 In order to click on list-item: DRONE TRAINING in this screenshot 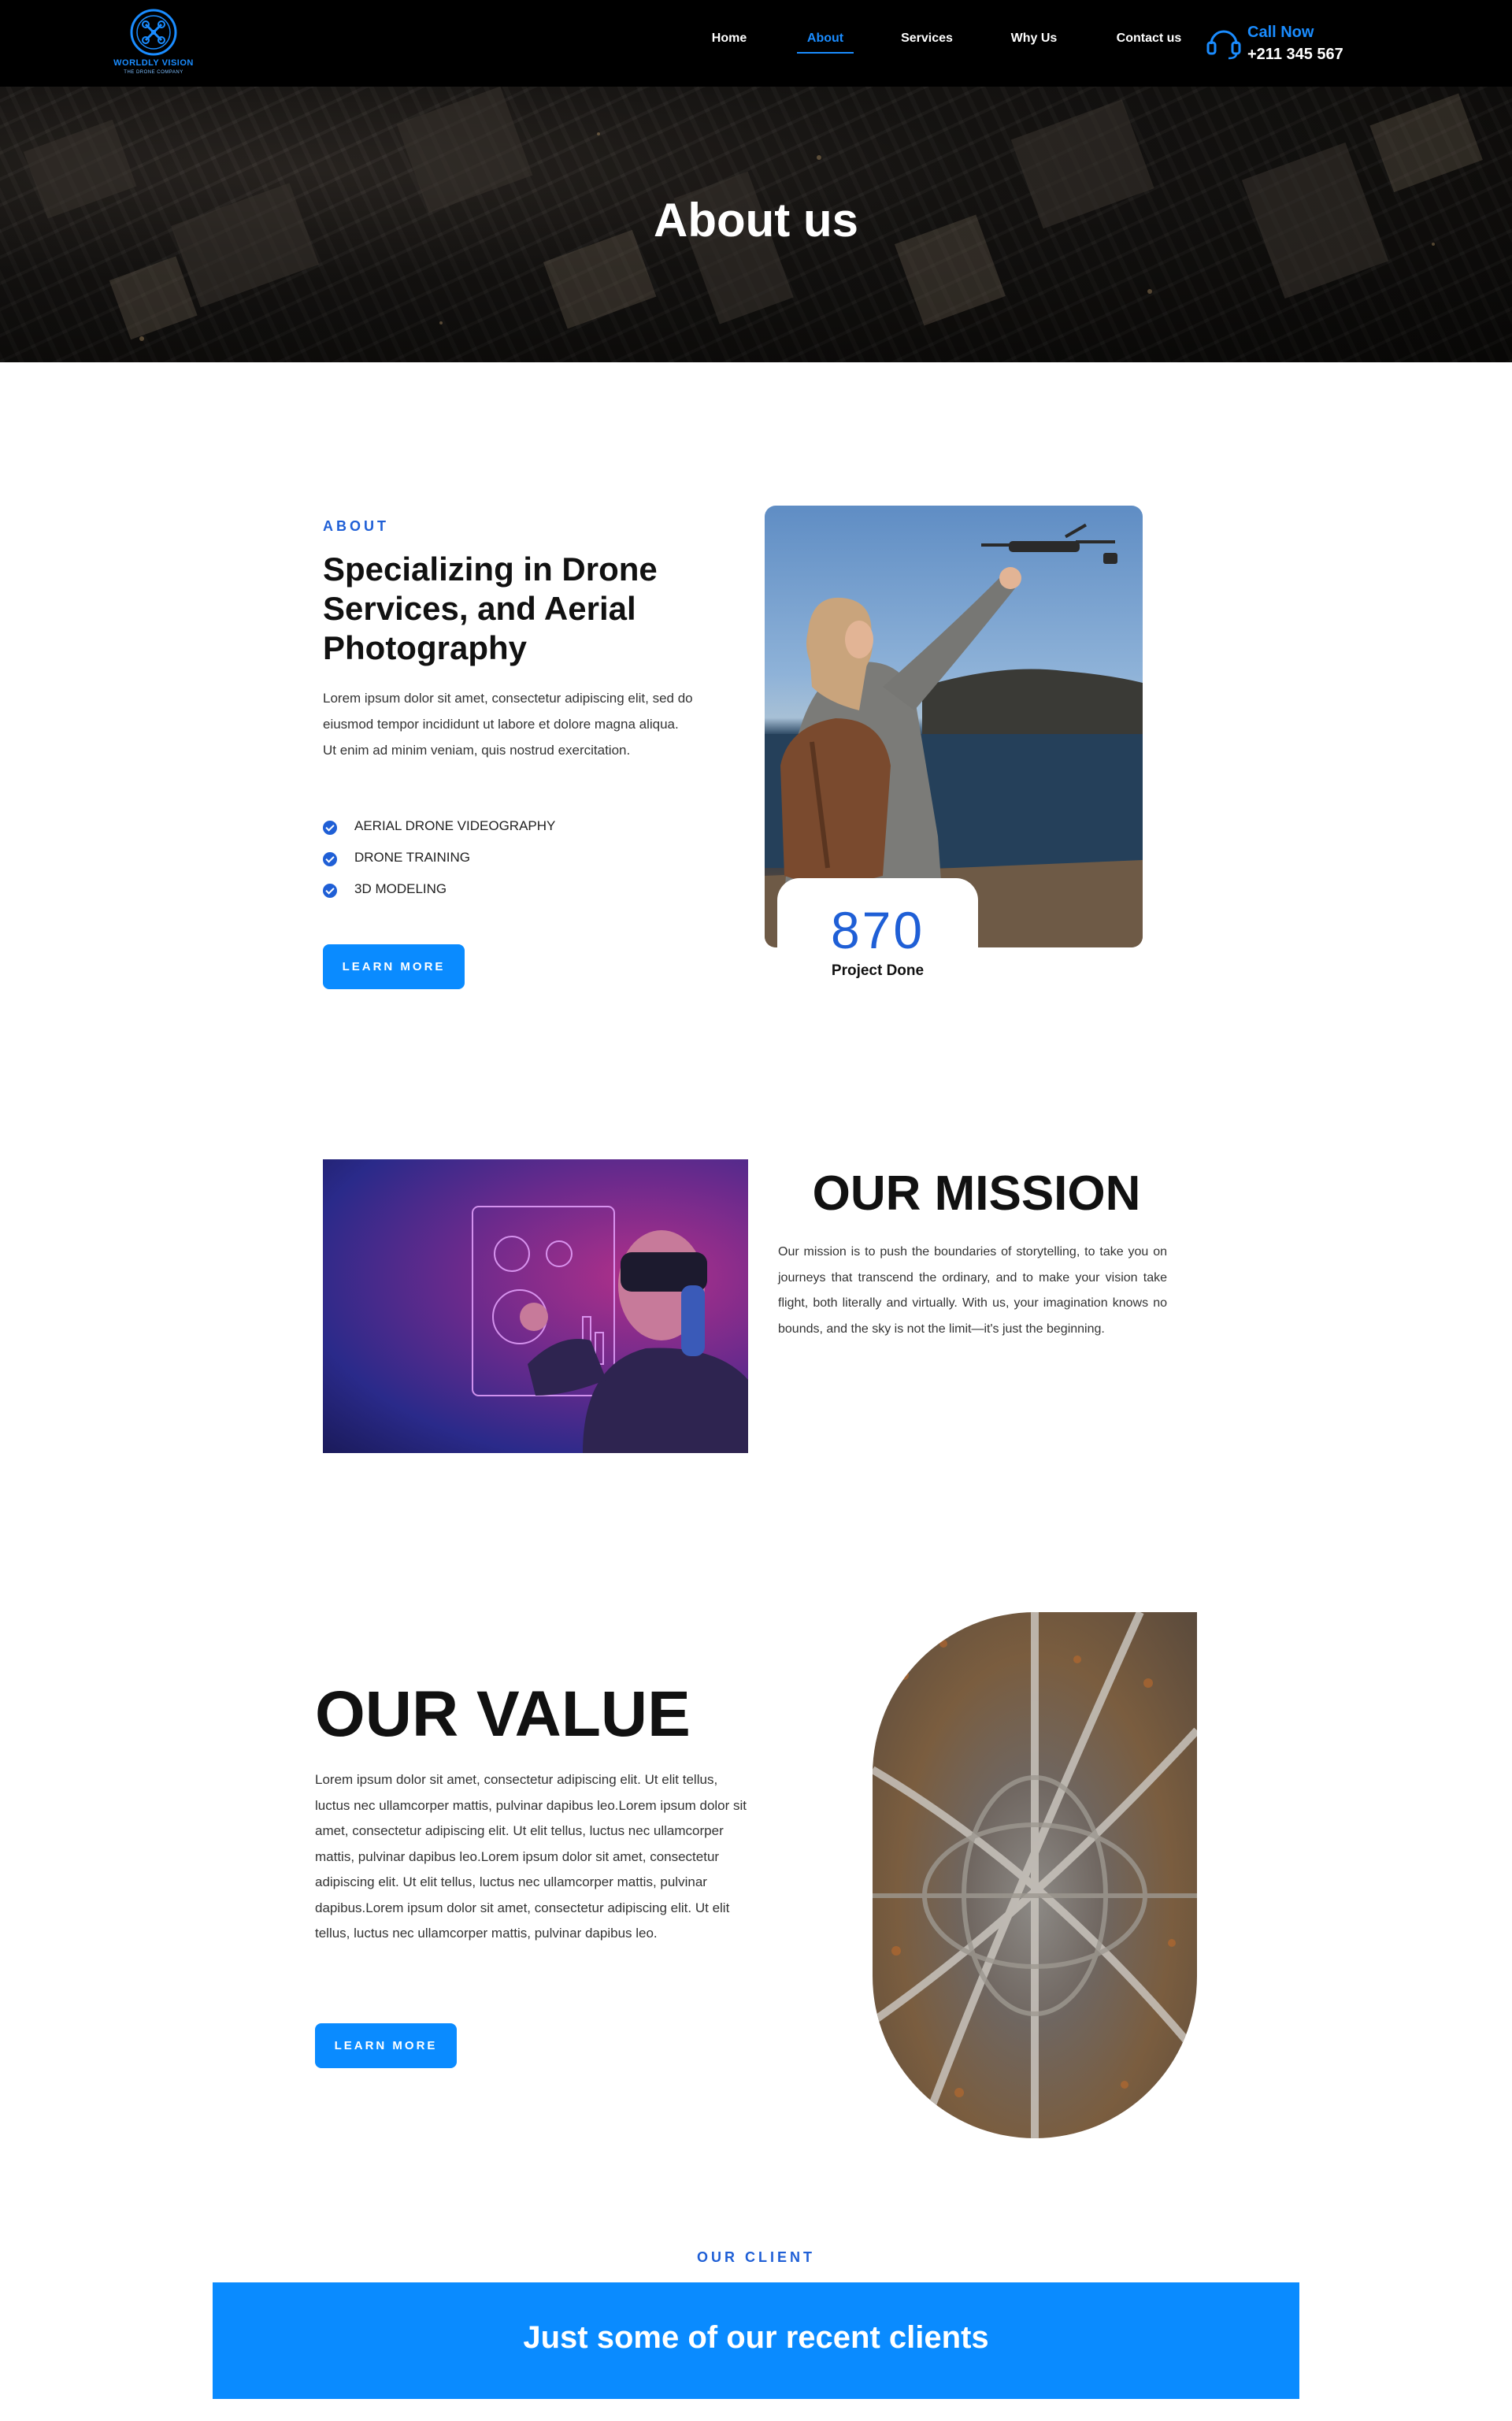, I will do `click(500, 864)`.